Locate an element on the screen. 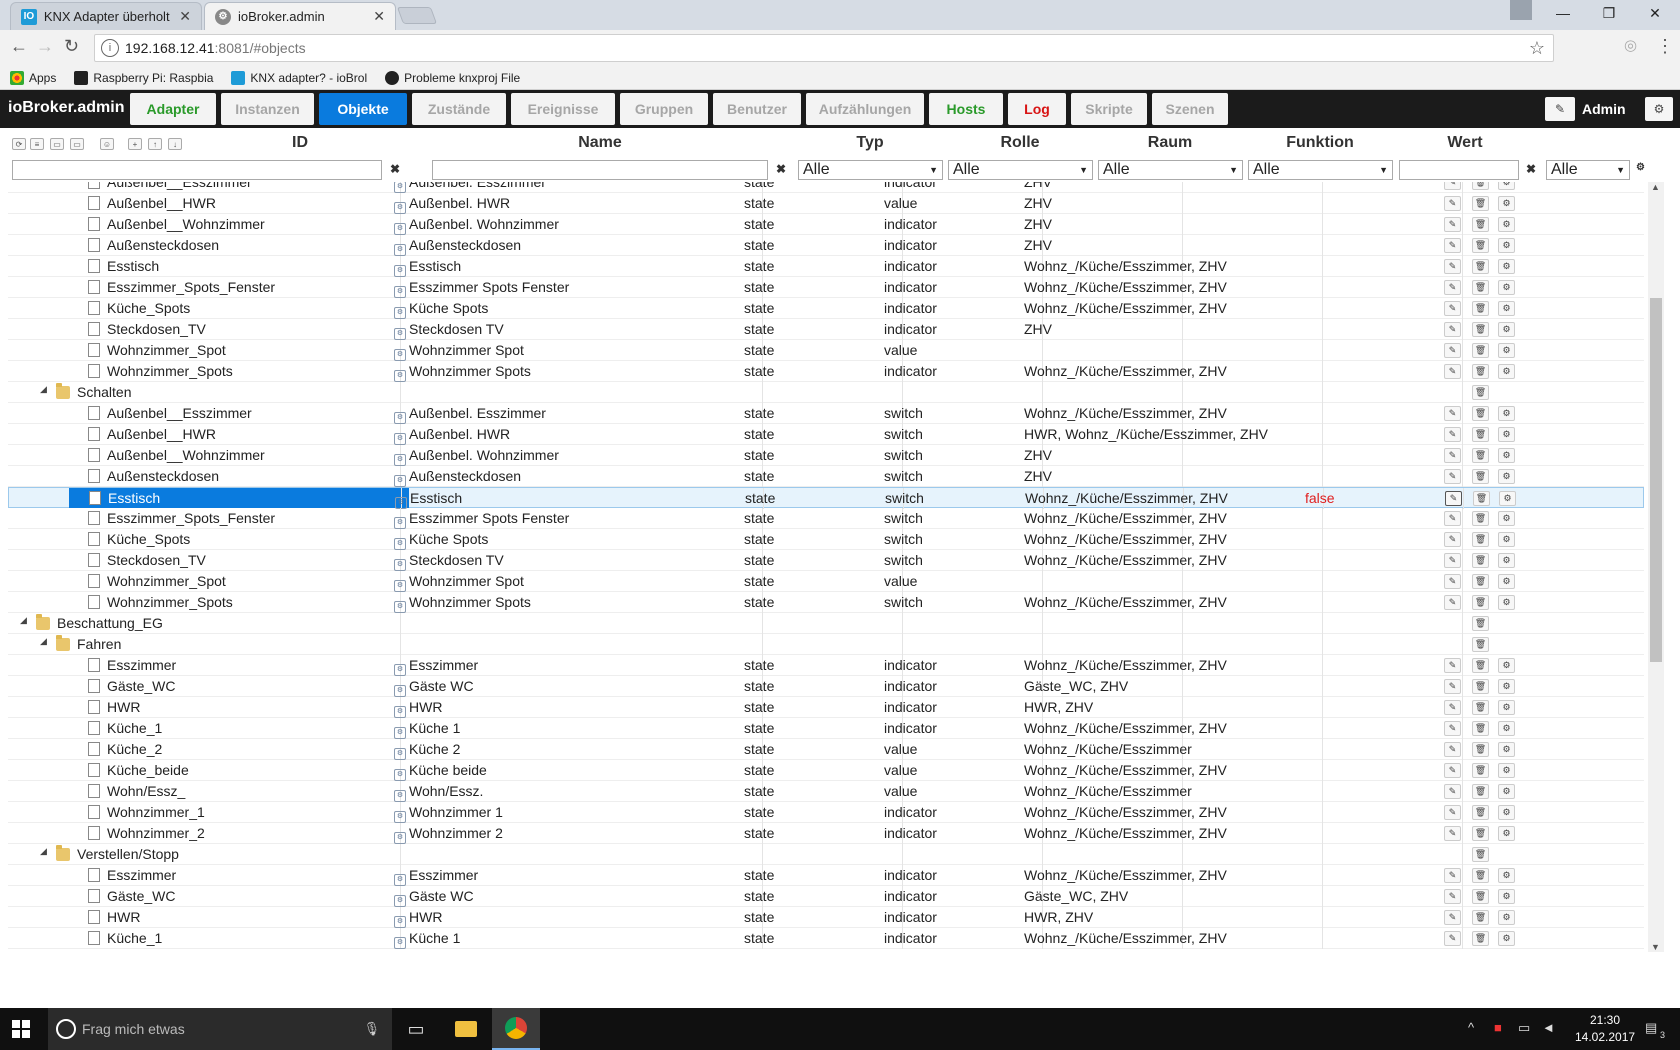 Image resolution: width=1680 pixels, height=1050 pixels. scrollbar-thumb is located at coordinates (1656, 480).